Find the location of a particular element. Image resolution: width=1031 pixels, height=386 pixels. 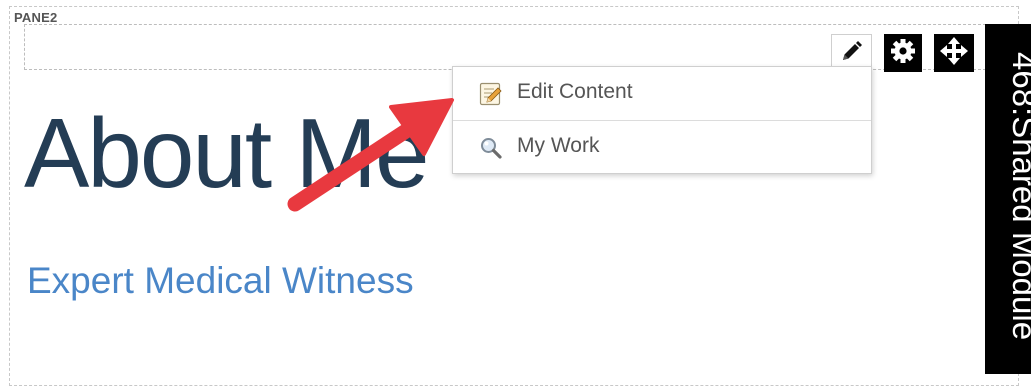

module-title: 468:Shared Module is located at coordinates (1018, 196).